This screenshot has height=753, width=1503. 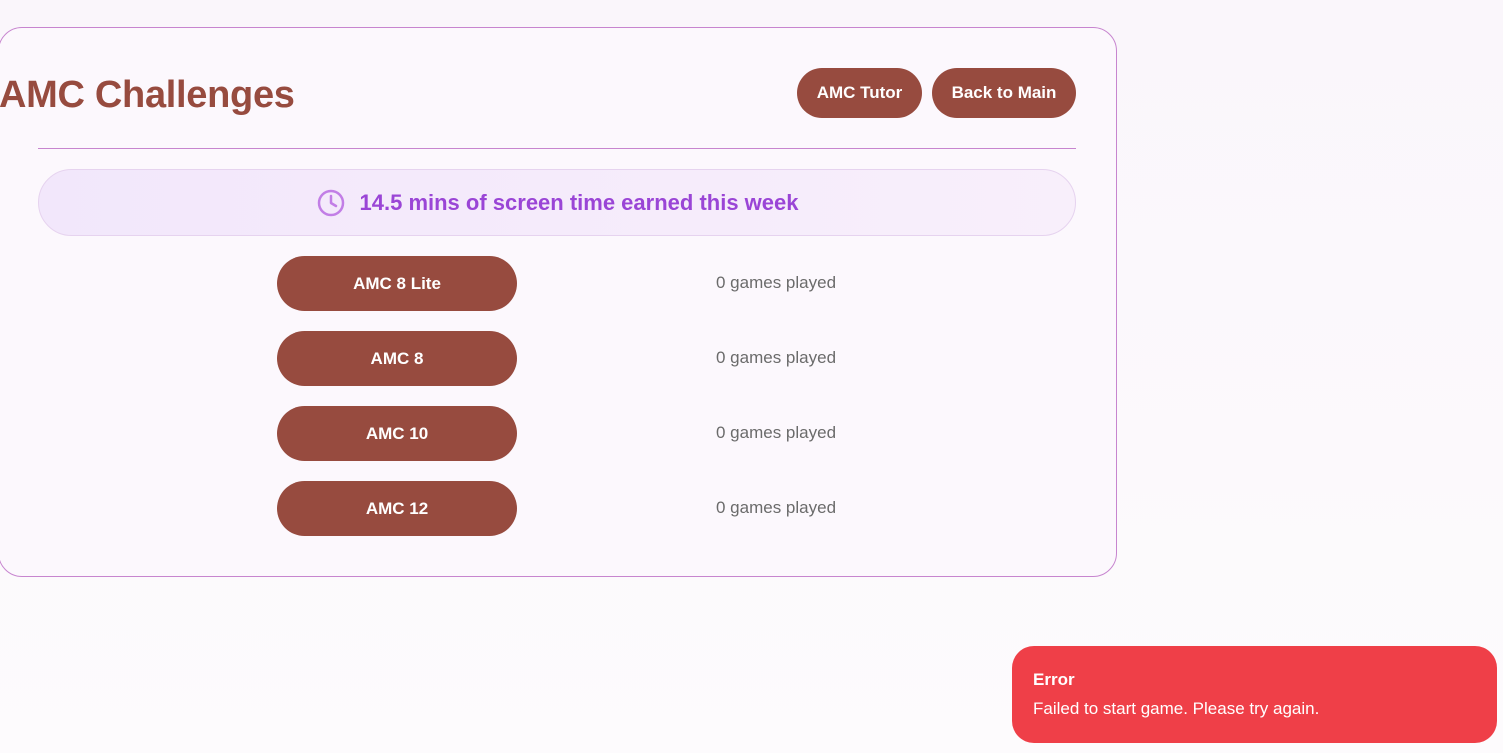 I want to click on game-row-amc-8-lite: AMC 8 Lite 0 games played, so click(x=557, y=283).